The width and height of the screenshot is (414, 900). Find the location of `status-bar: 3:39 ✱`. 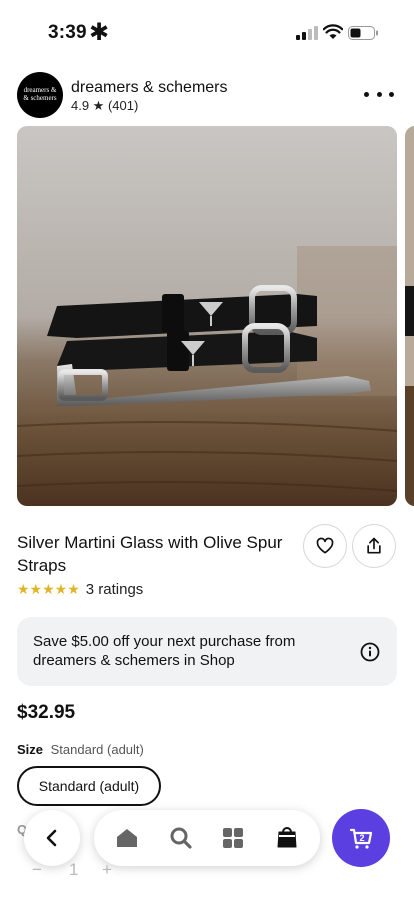

status-bar: 3:39 ✱ is located at coordinates (207, 31).